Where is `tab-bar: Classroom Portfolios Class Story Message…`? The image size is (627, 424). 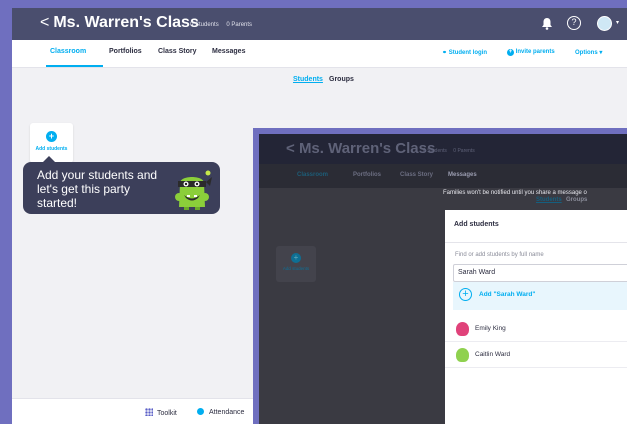
tab-bar: Classroom Portfolios Class Story Message… is located at coordinates (319, 54).